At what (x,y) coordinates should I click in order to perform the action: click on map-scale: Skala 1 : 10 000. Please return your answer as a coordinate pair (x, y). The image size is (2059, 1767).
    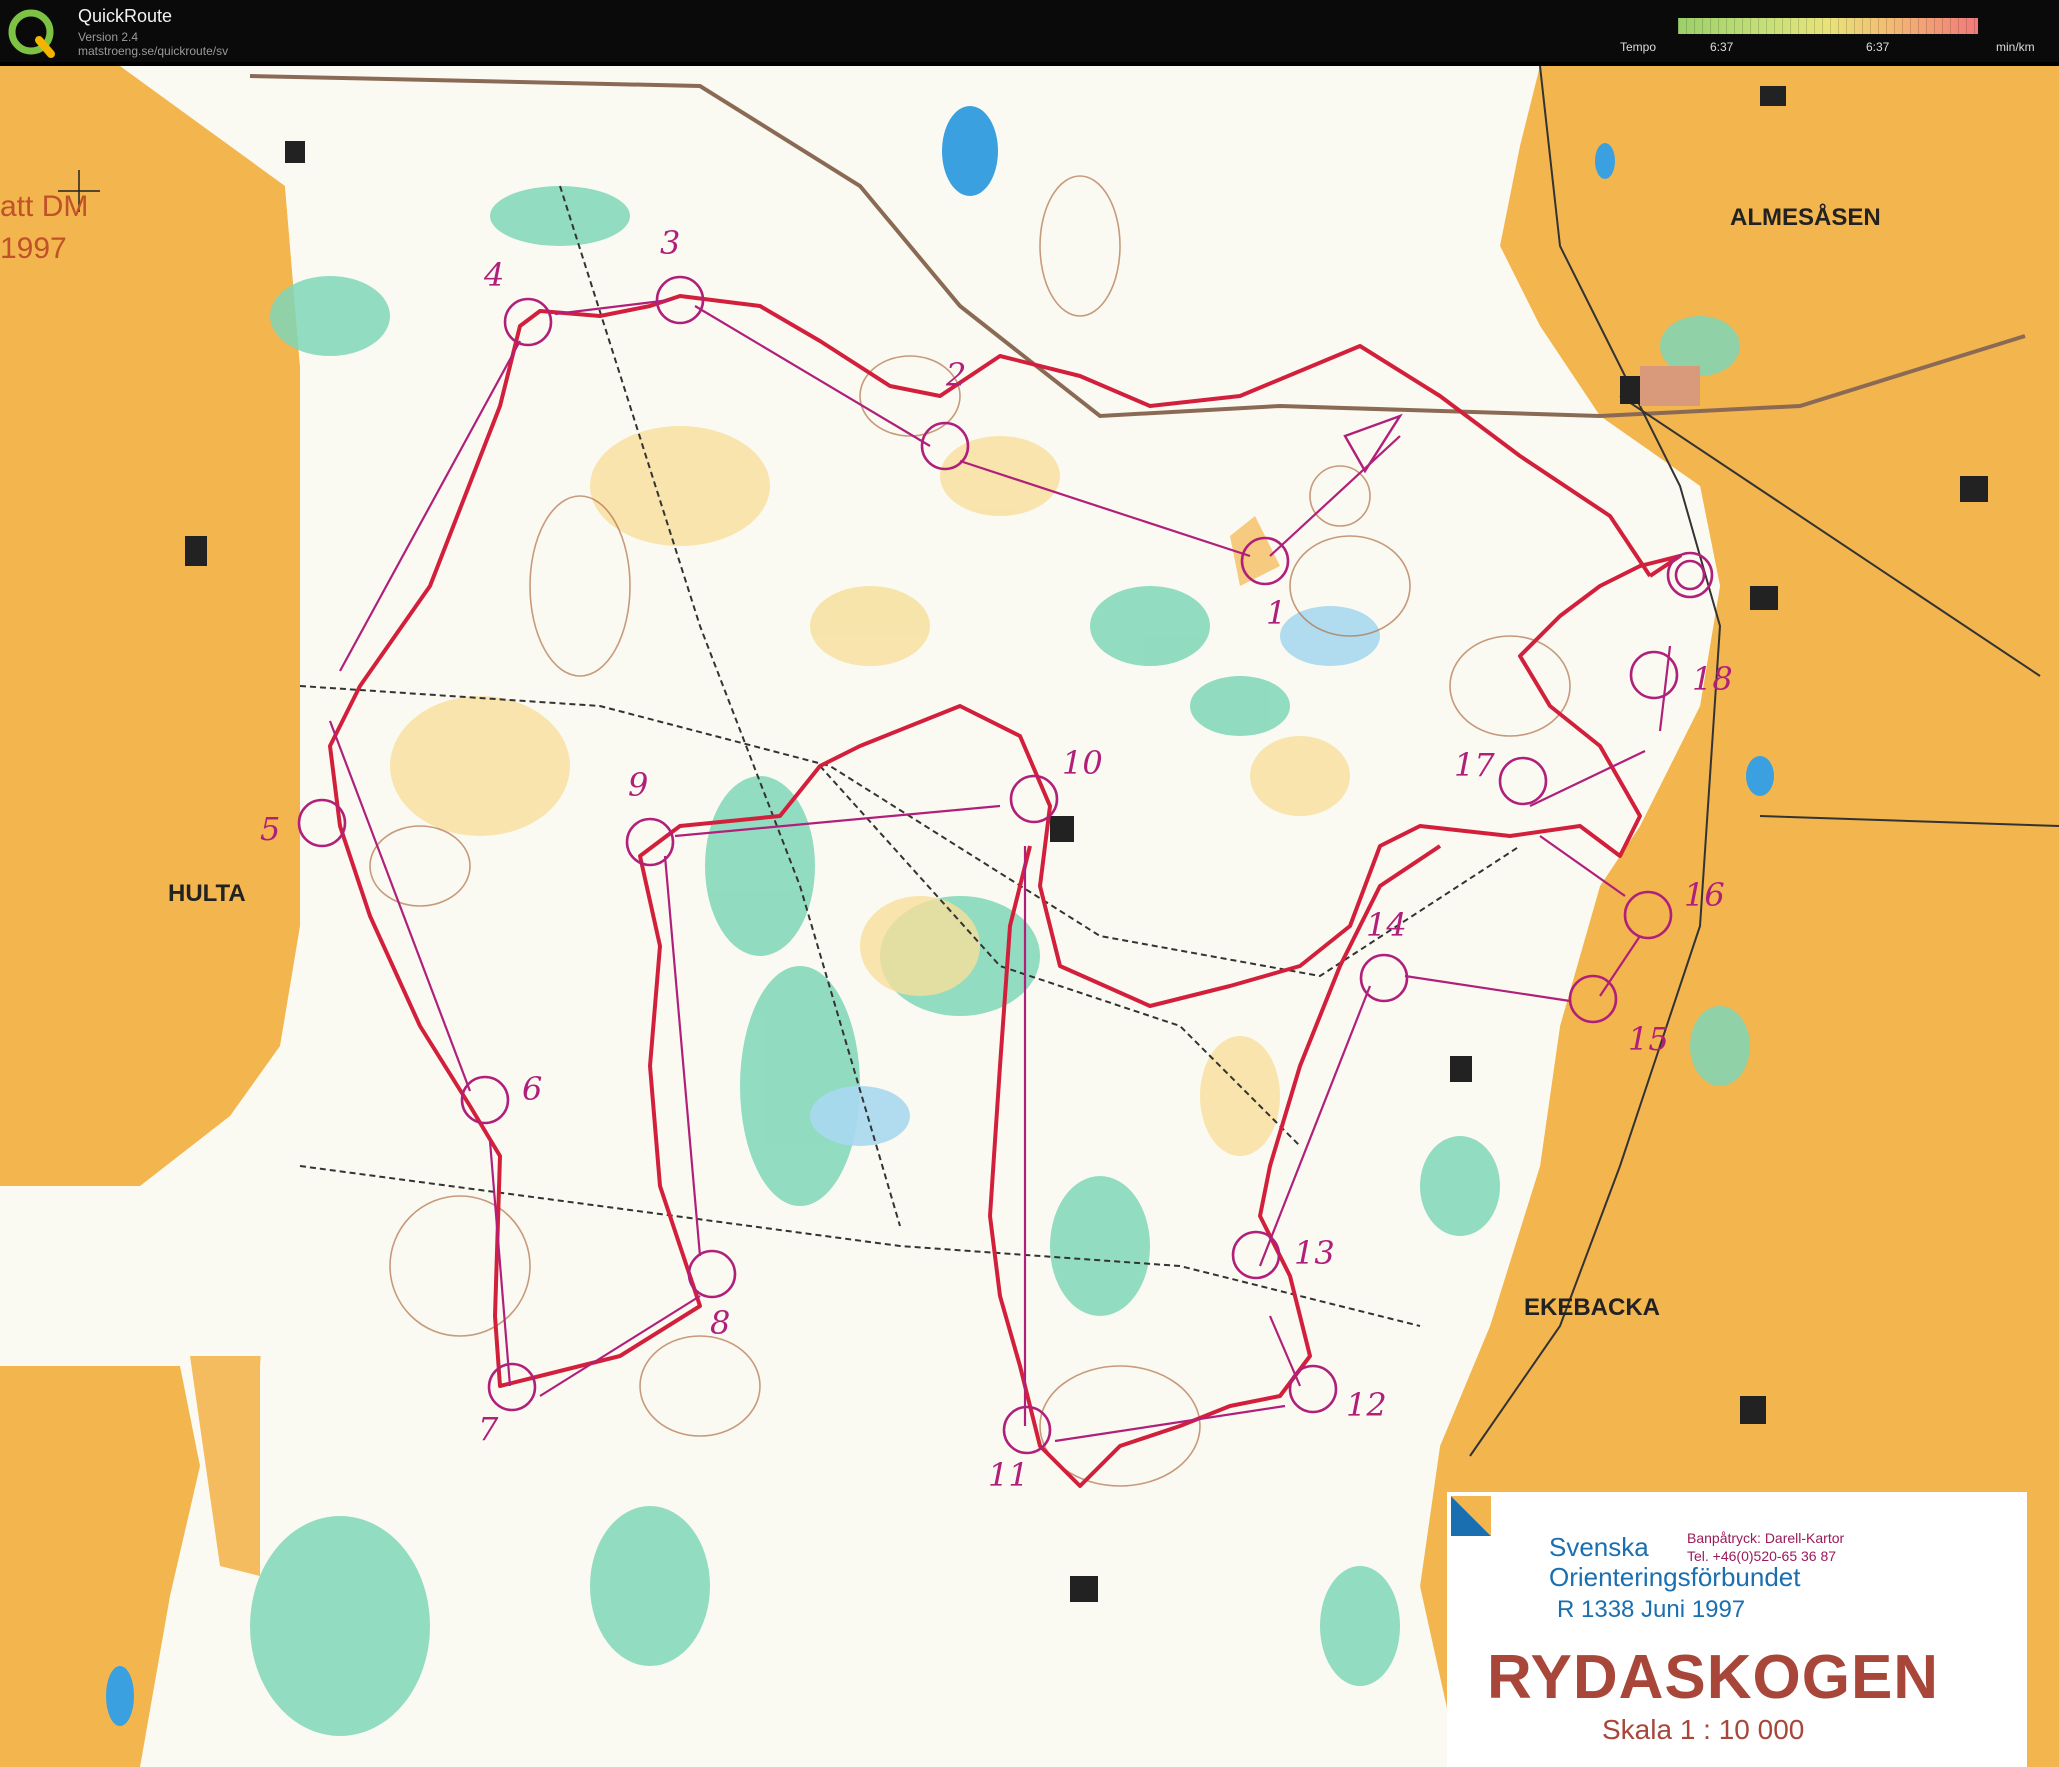
    Looking at the image, I should click on (1703, 1729).